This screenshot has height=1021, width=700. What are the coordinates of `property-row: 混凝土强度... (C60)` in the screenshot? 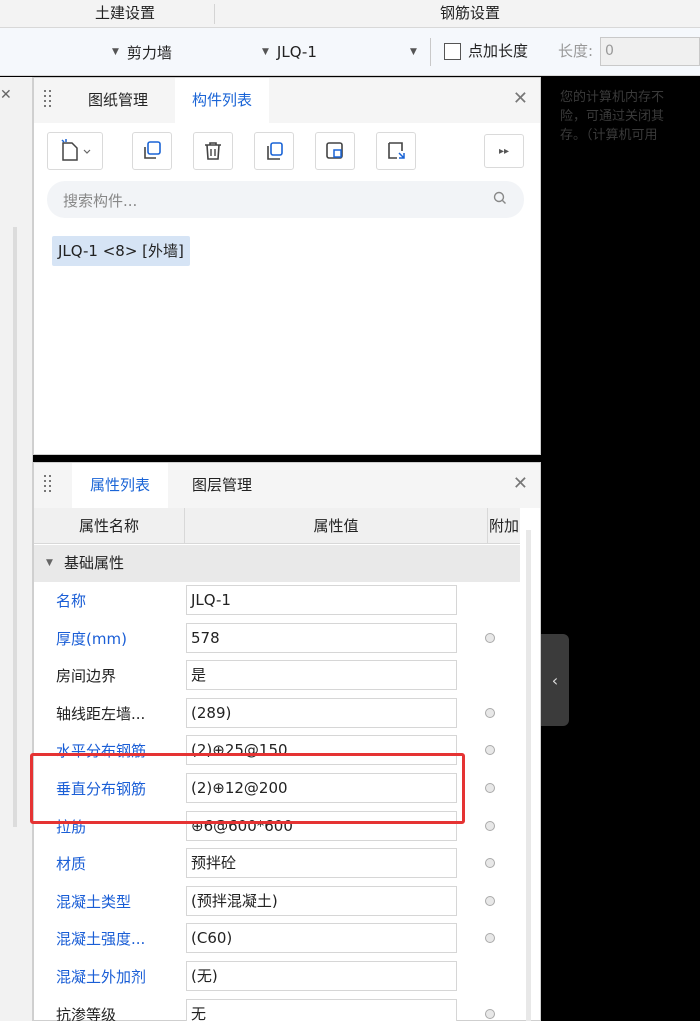 It's located at (277, 939).